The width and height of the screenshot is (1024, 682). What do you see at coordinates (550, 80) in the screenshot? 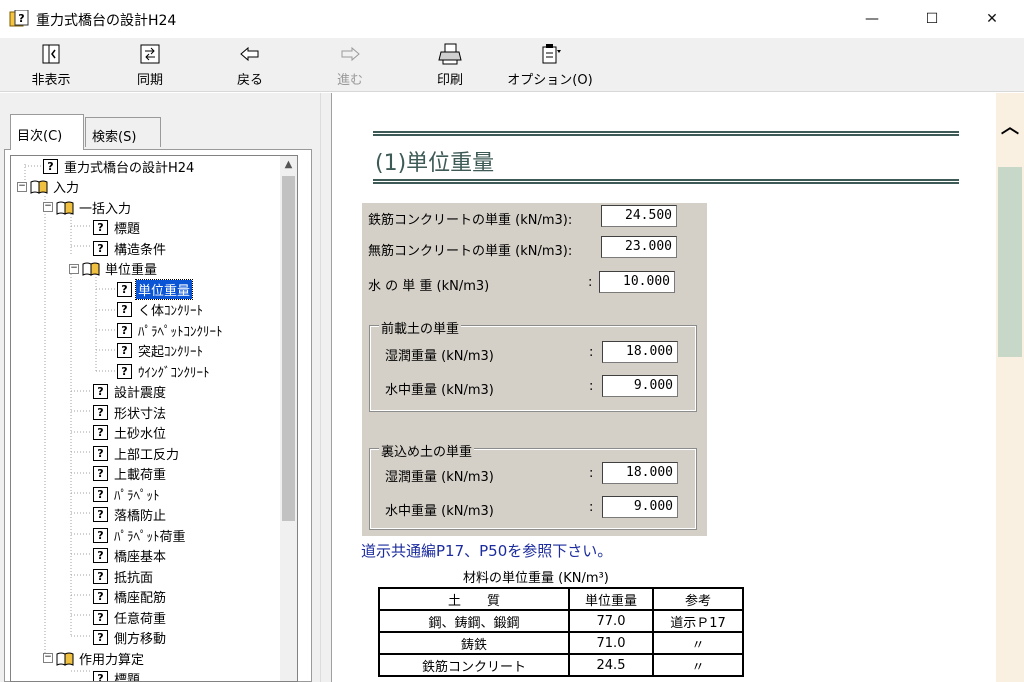
I see `options-button-label: オプション(O)` at bounding box center [550, 80].